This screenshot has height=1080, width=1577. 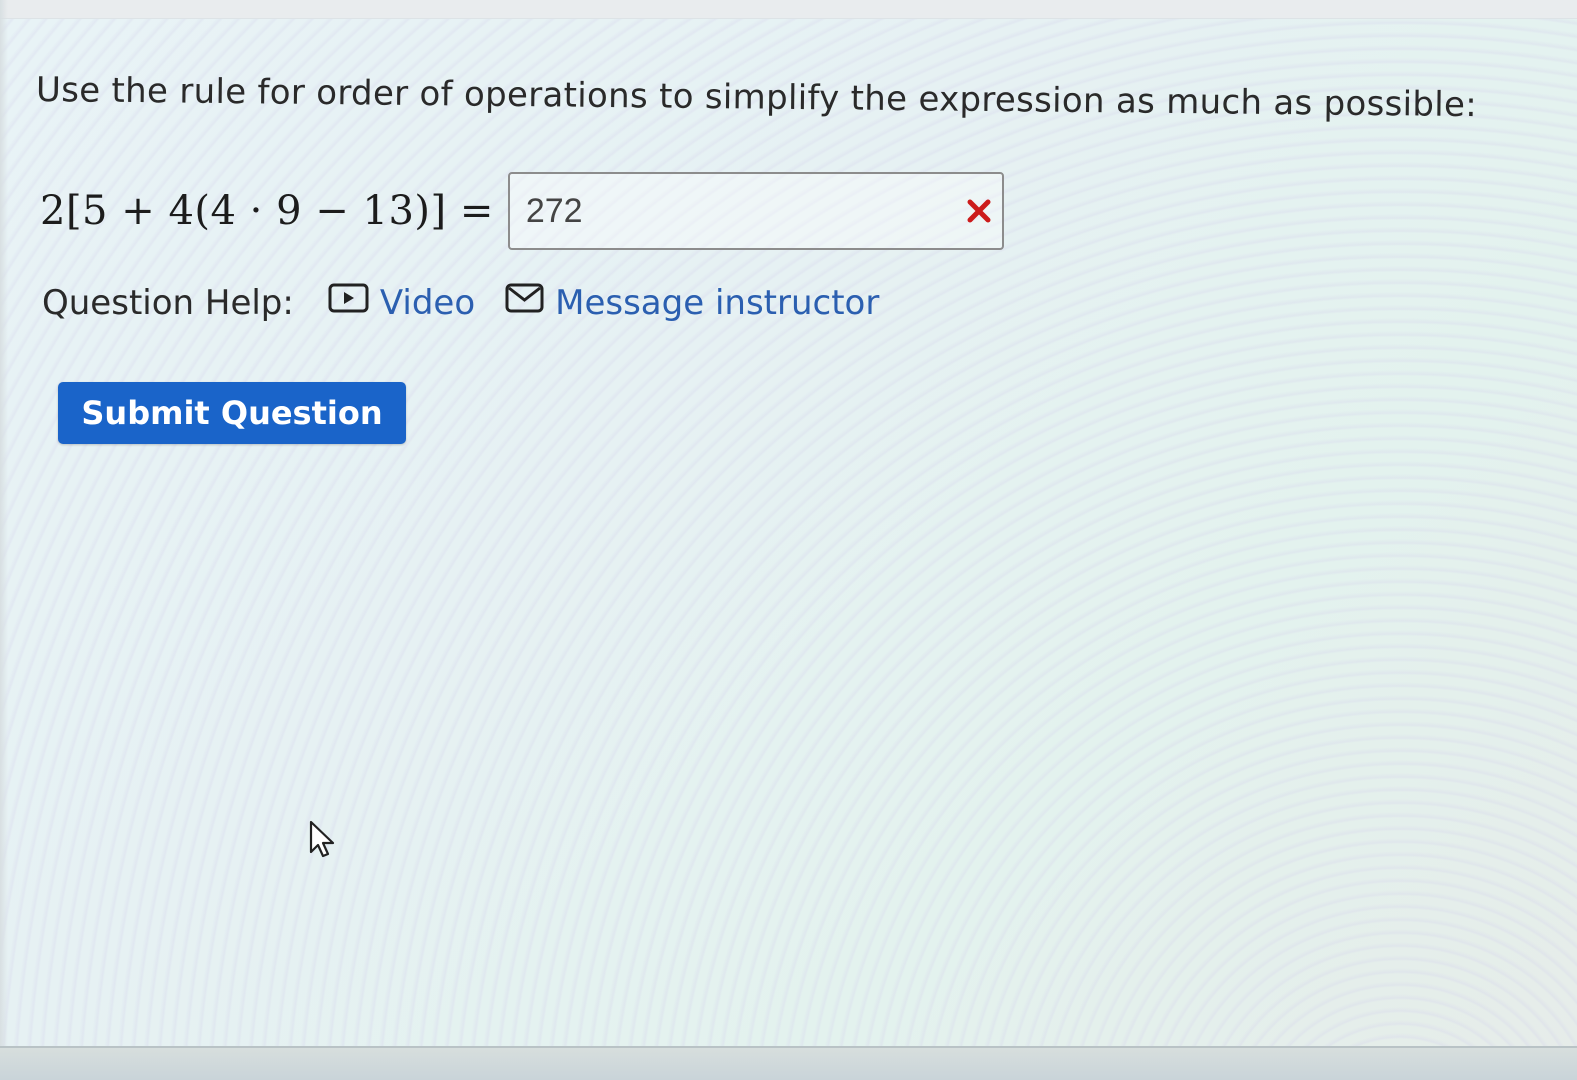 I want to click on submit-question-button: Submit Question, so click(x=232, y=413).